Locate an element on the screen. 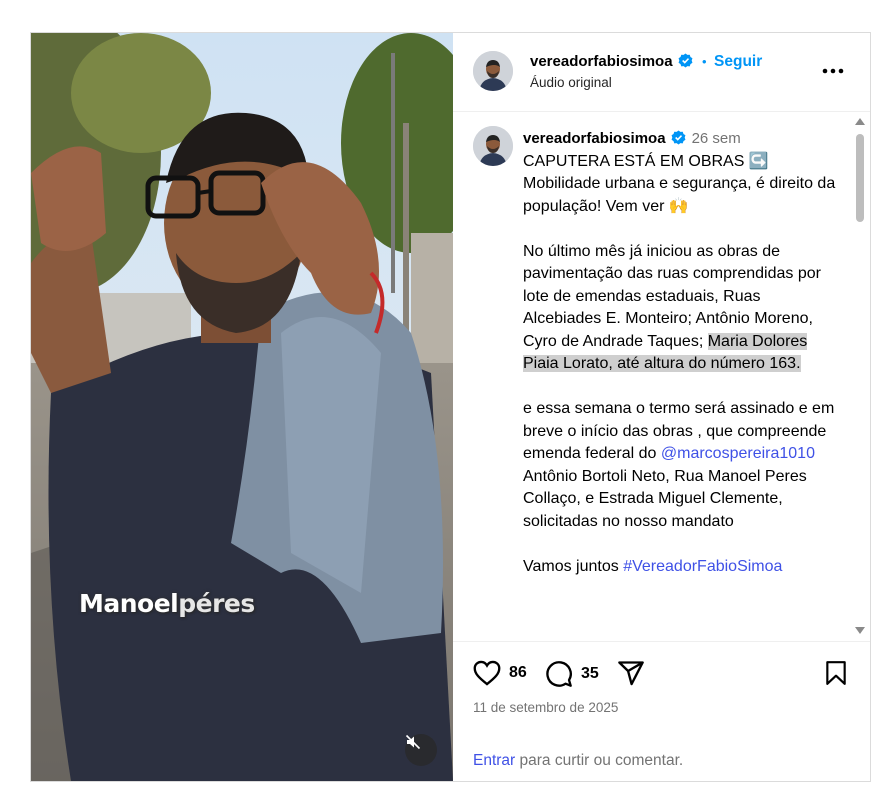  header-username: vereadorfabiosimoa is located at coordinates (601, 61).